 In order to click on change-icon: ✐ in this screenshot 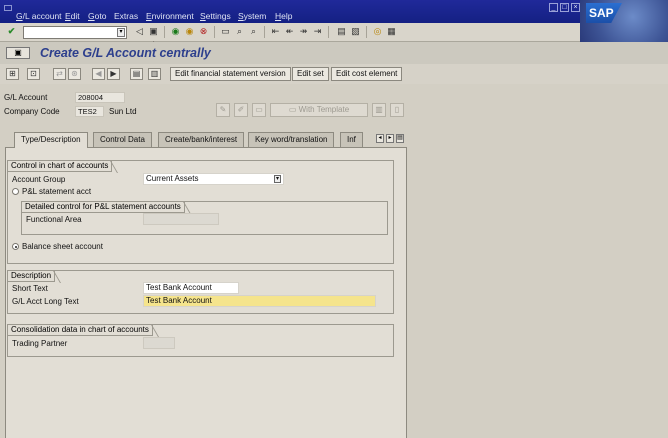, I will do `click(241, 110)`.